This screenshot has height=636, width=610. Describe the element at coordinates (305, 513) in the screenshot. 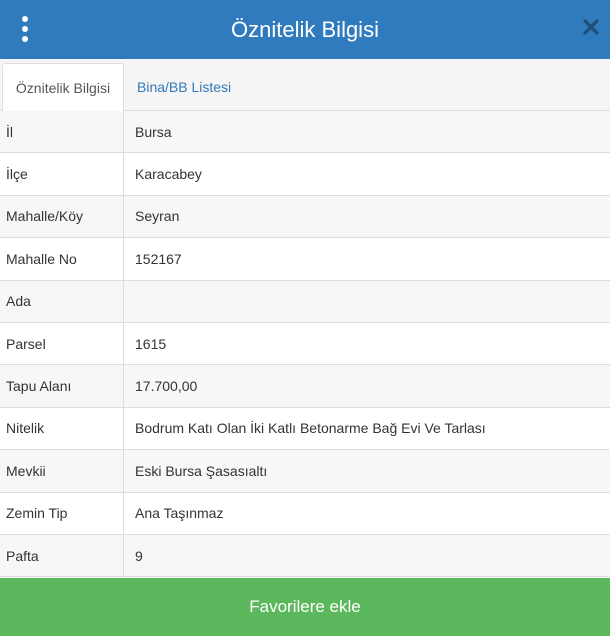

I see `table-row: Zemin Tip Ana Taşınmaz` at that location.